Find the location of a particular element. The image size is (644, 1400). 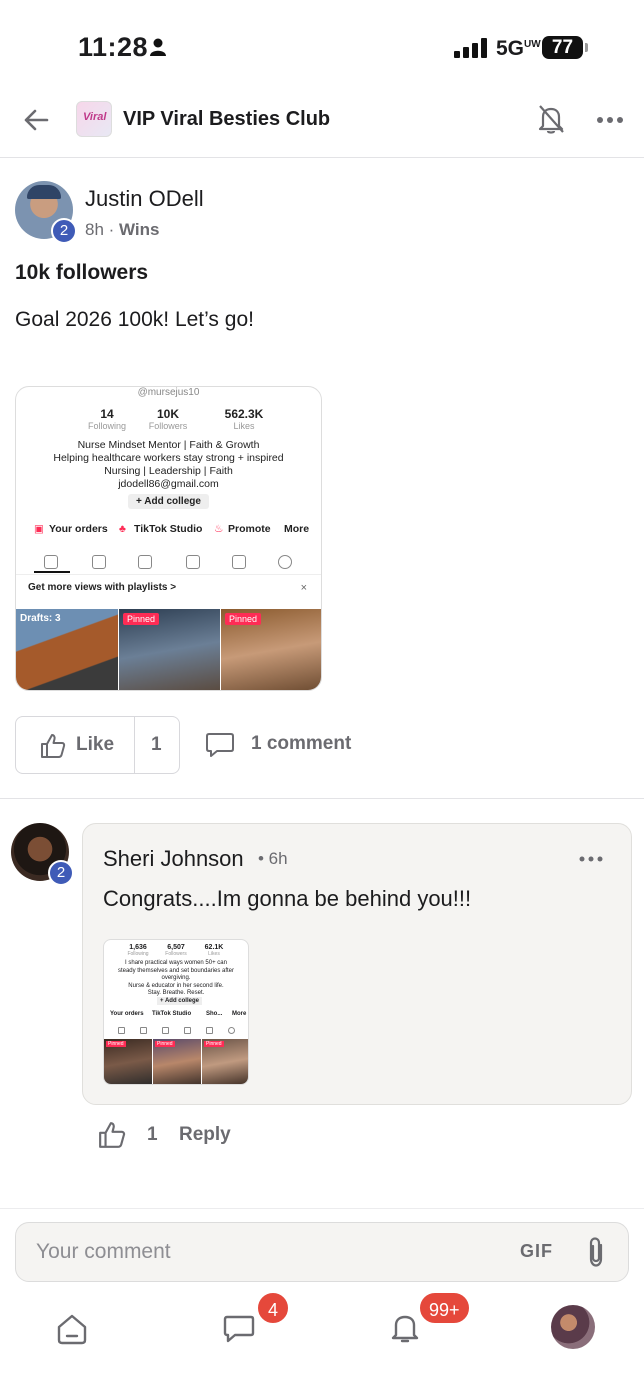

home-icon is located at coordinates (72, 1329).